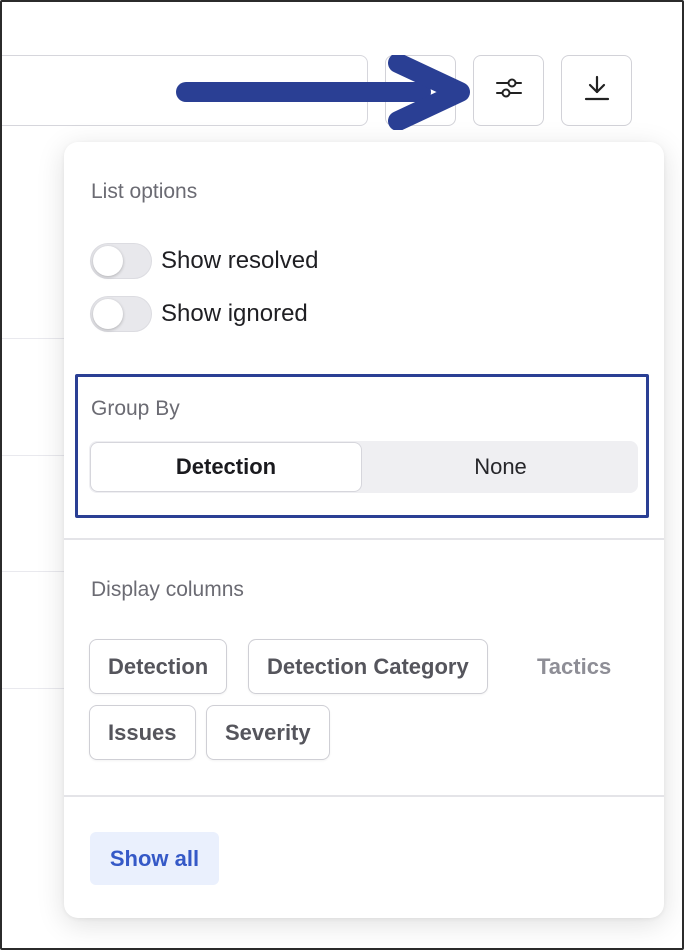  I want to click on download-button, so click(596, 90).